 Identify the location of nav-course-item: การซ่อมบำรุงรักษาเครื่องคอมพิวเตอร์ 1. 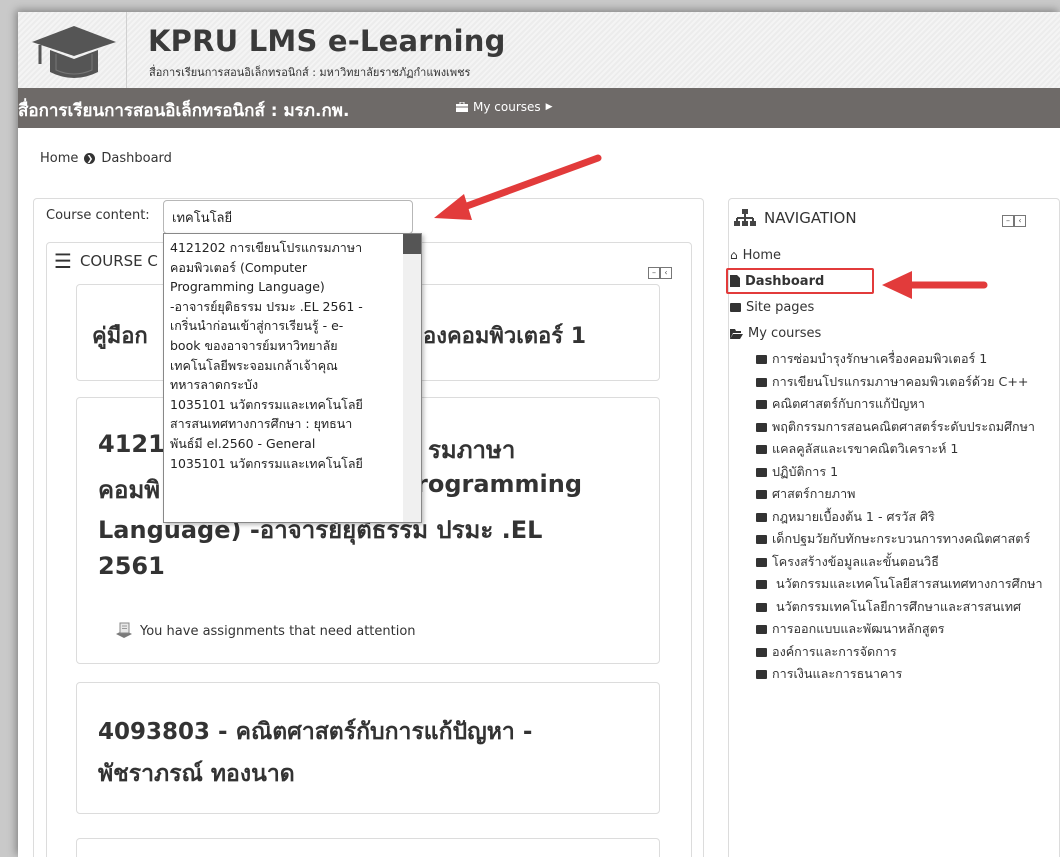
(890, 359).